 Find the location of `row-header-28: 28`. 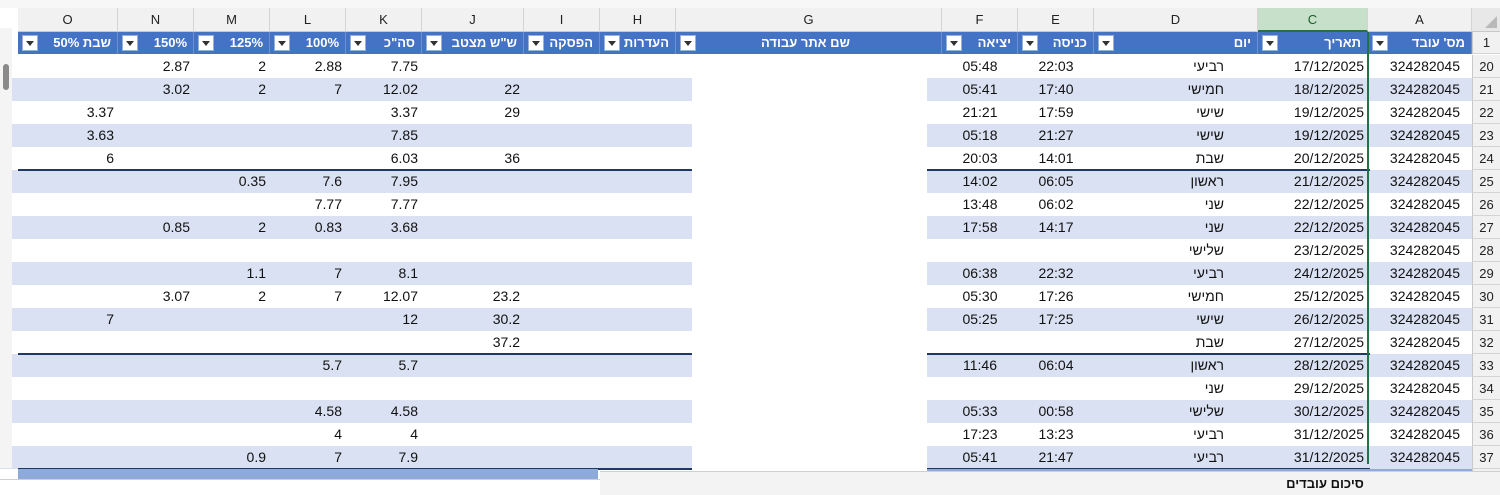

row-header-28: 28 is located at coordinates (1486, 250).